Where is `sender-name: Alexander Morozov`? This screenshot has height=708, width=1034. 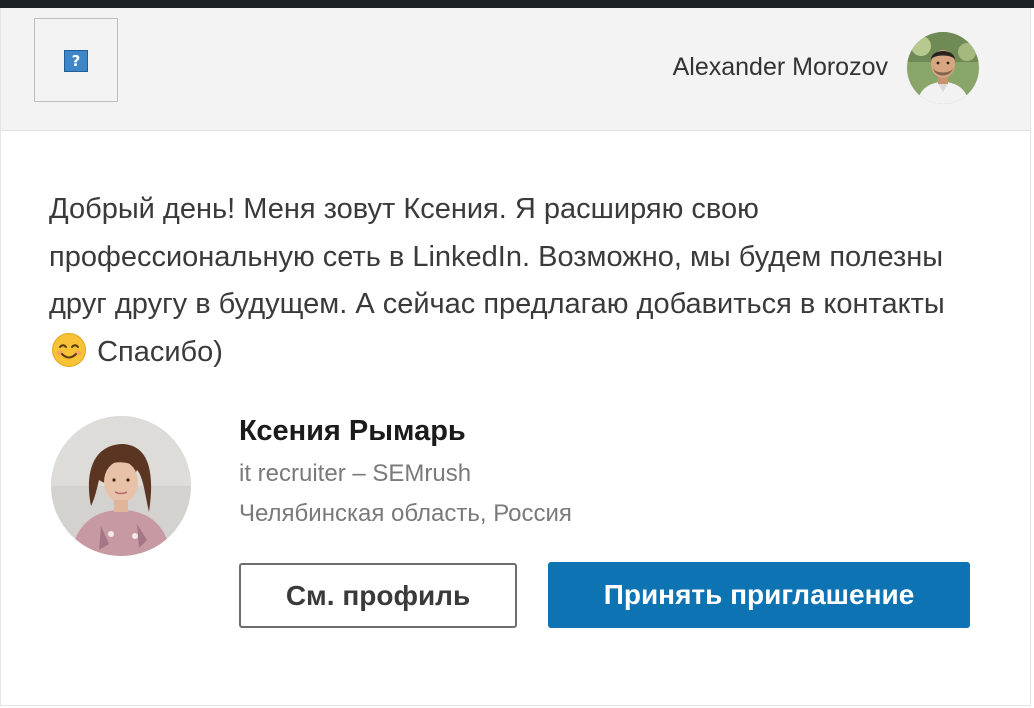
sender-name: Alexander Morozov is located at coordinates (780, 67).